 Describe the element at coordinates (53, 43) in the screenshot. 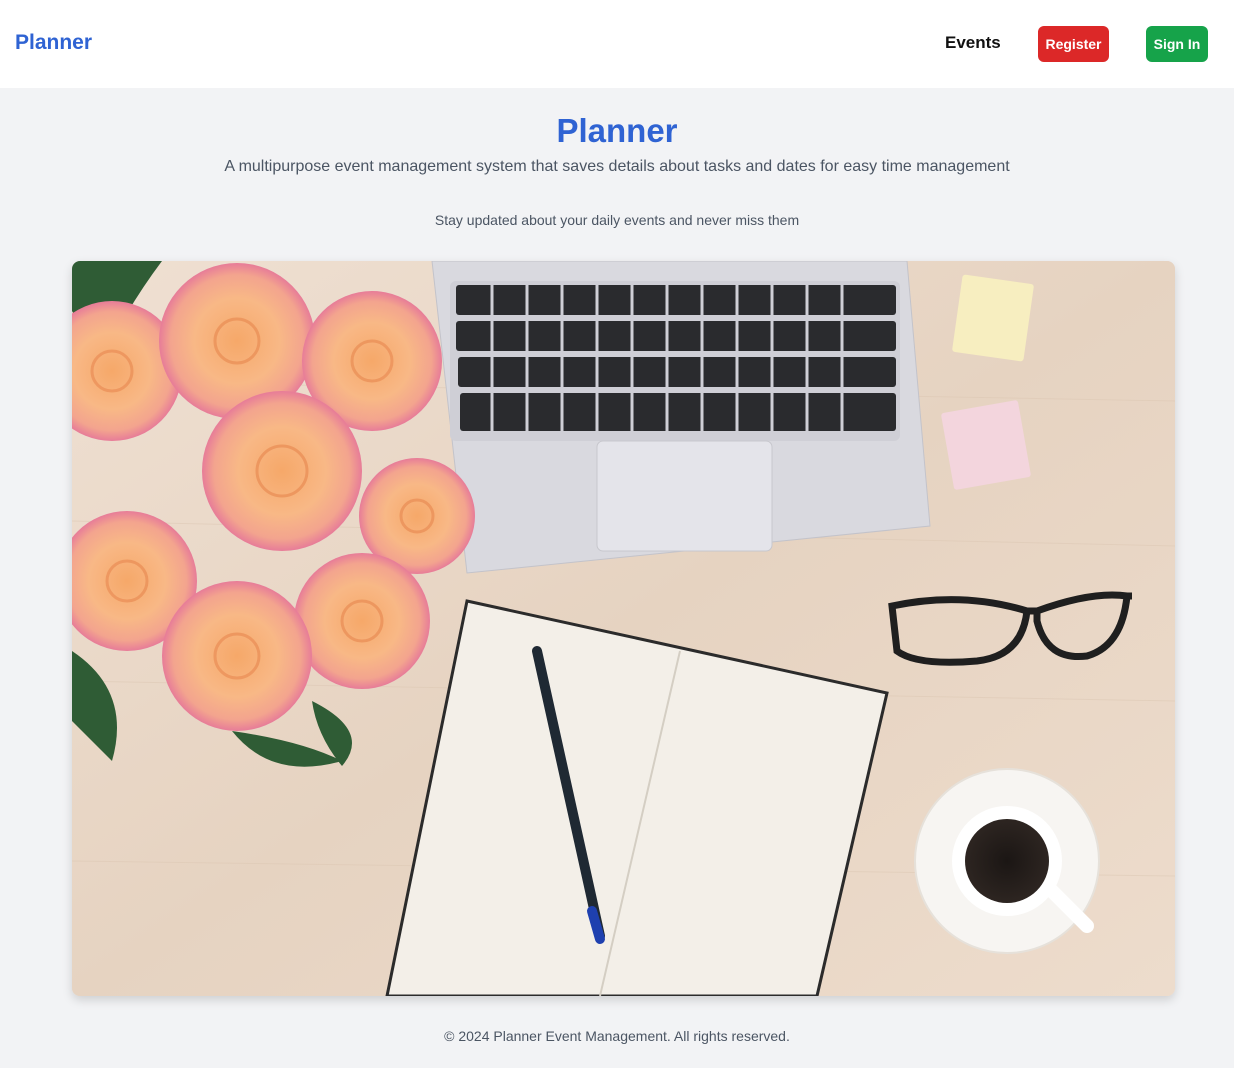

I see `brand-logo-link: Planner` at that location.